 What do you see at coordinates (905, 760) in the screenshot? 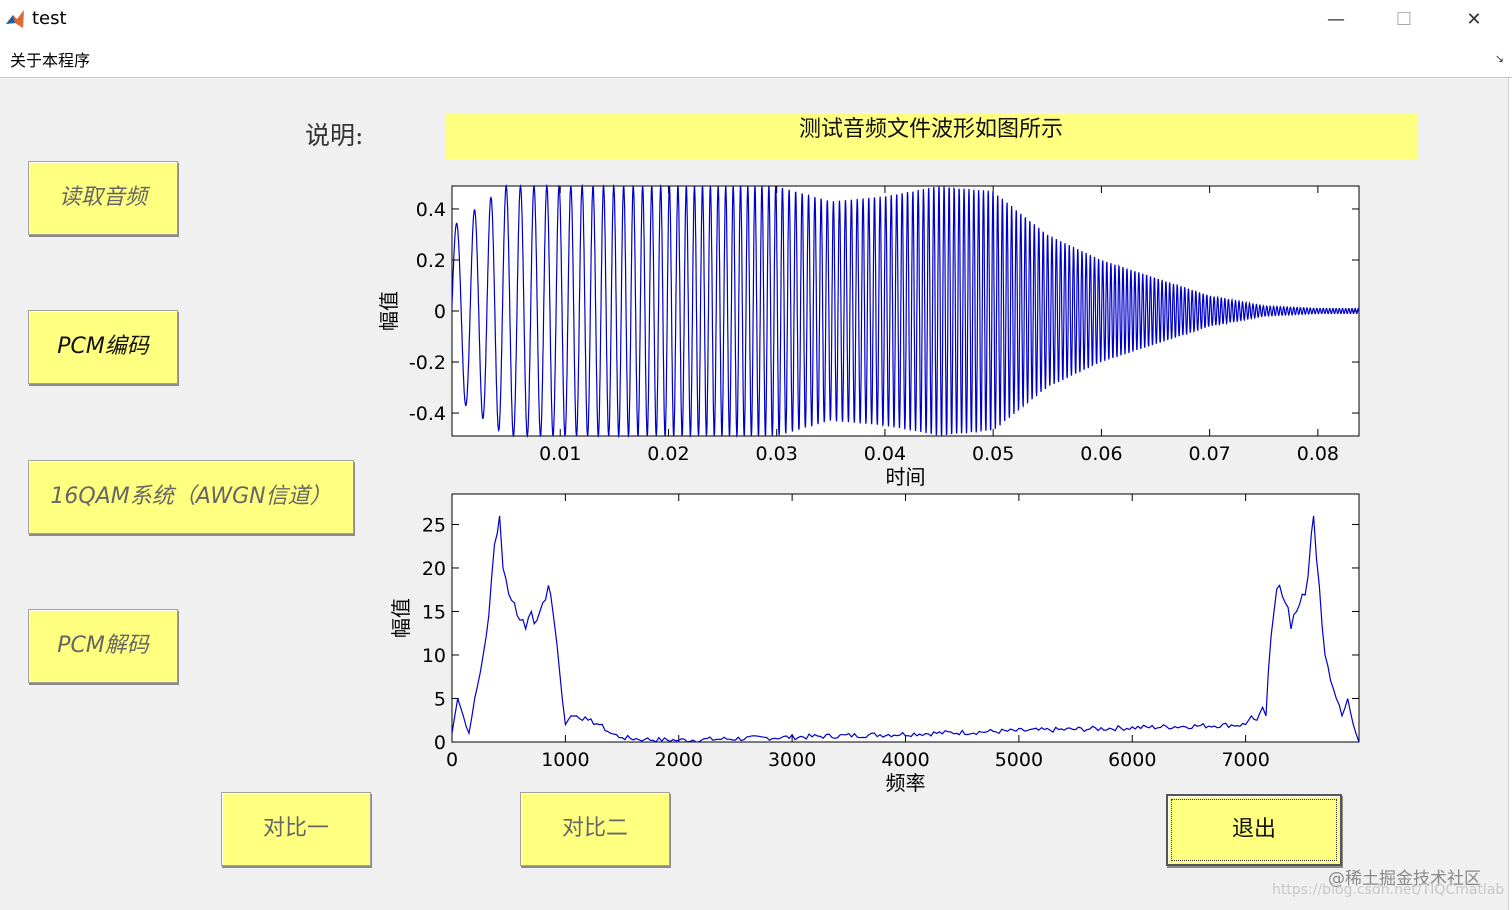
I see `x-tick-label: 4000` at bounding box center [905, 760].